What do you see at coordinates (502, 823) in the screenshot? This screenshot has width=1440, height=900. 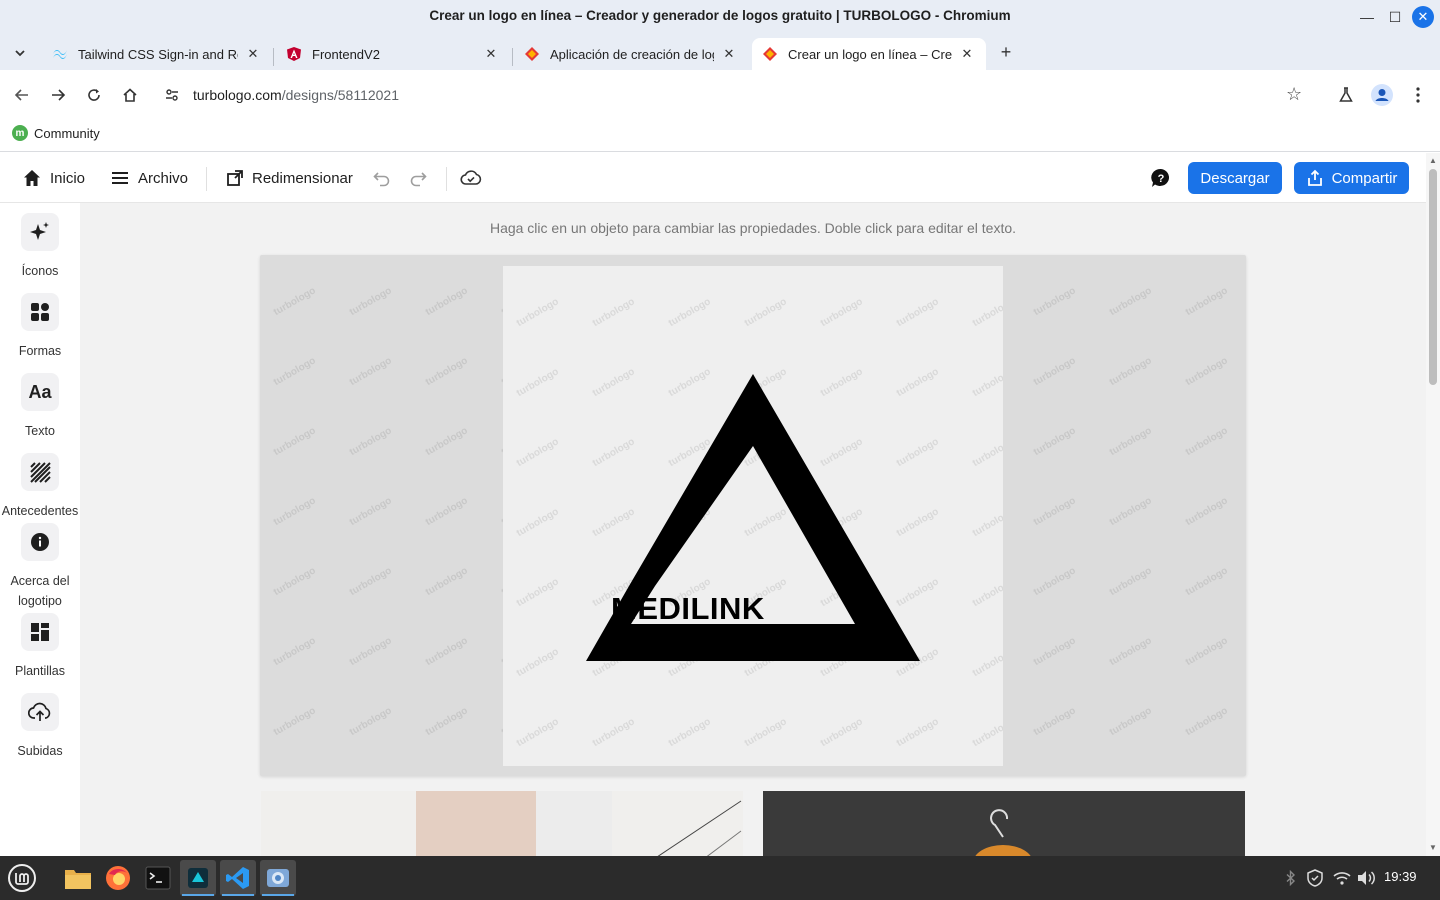 I see `mockup-preview-office` at bounding box center [502, 823].